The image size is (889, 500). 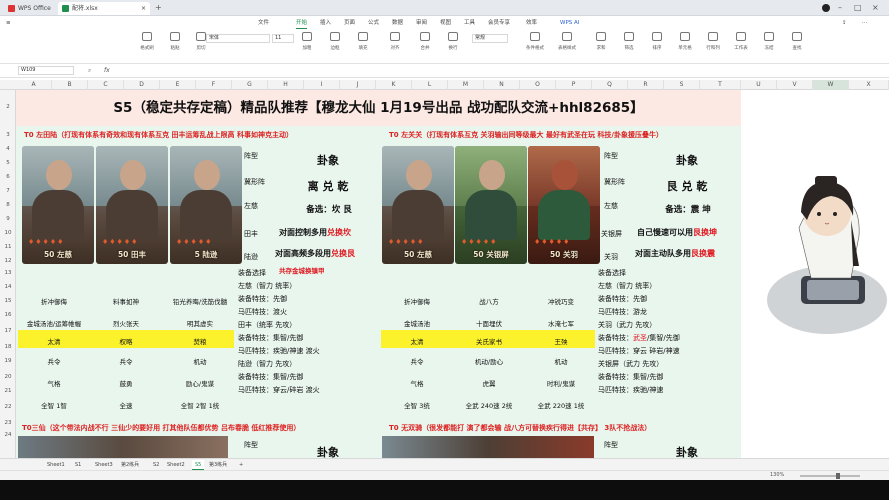 I want to click on skill-cell: 时利/鬼谋, so click(x=561, y=383).